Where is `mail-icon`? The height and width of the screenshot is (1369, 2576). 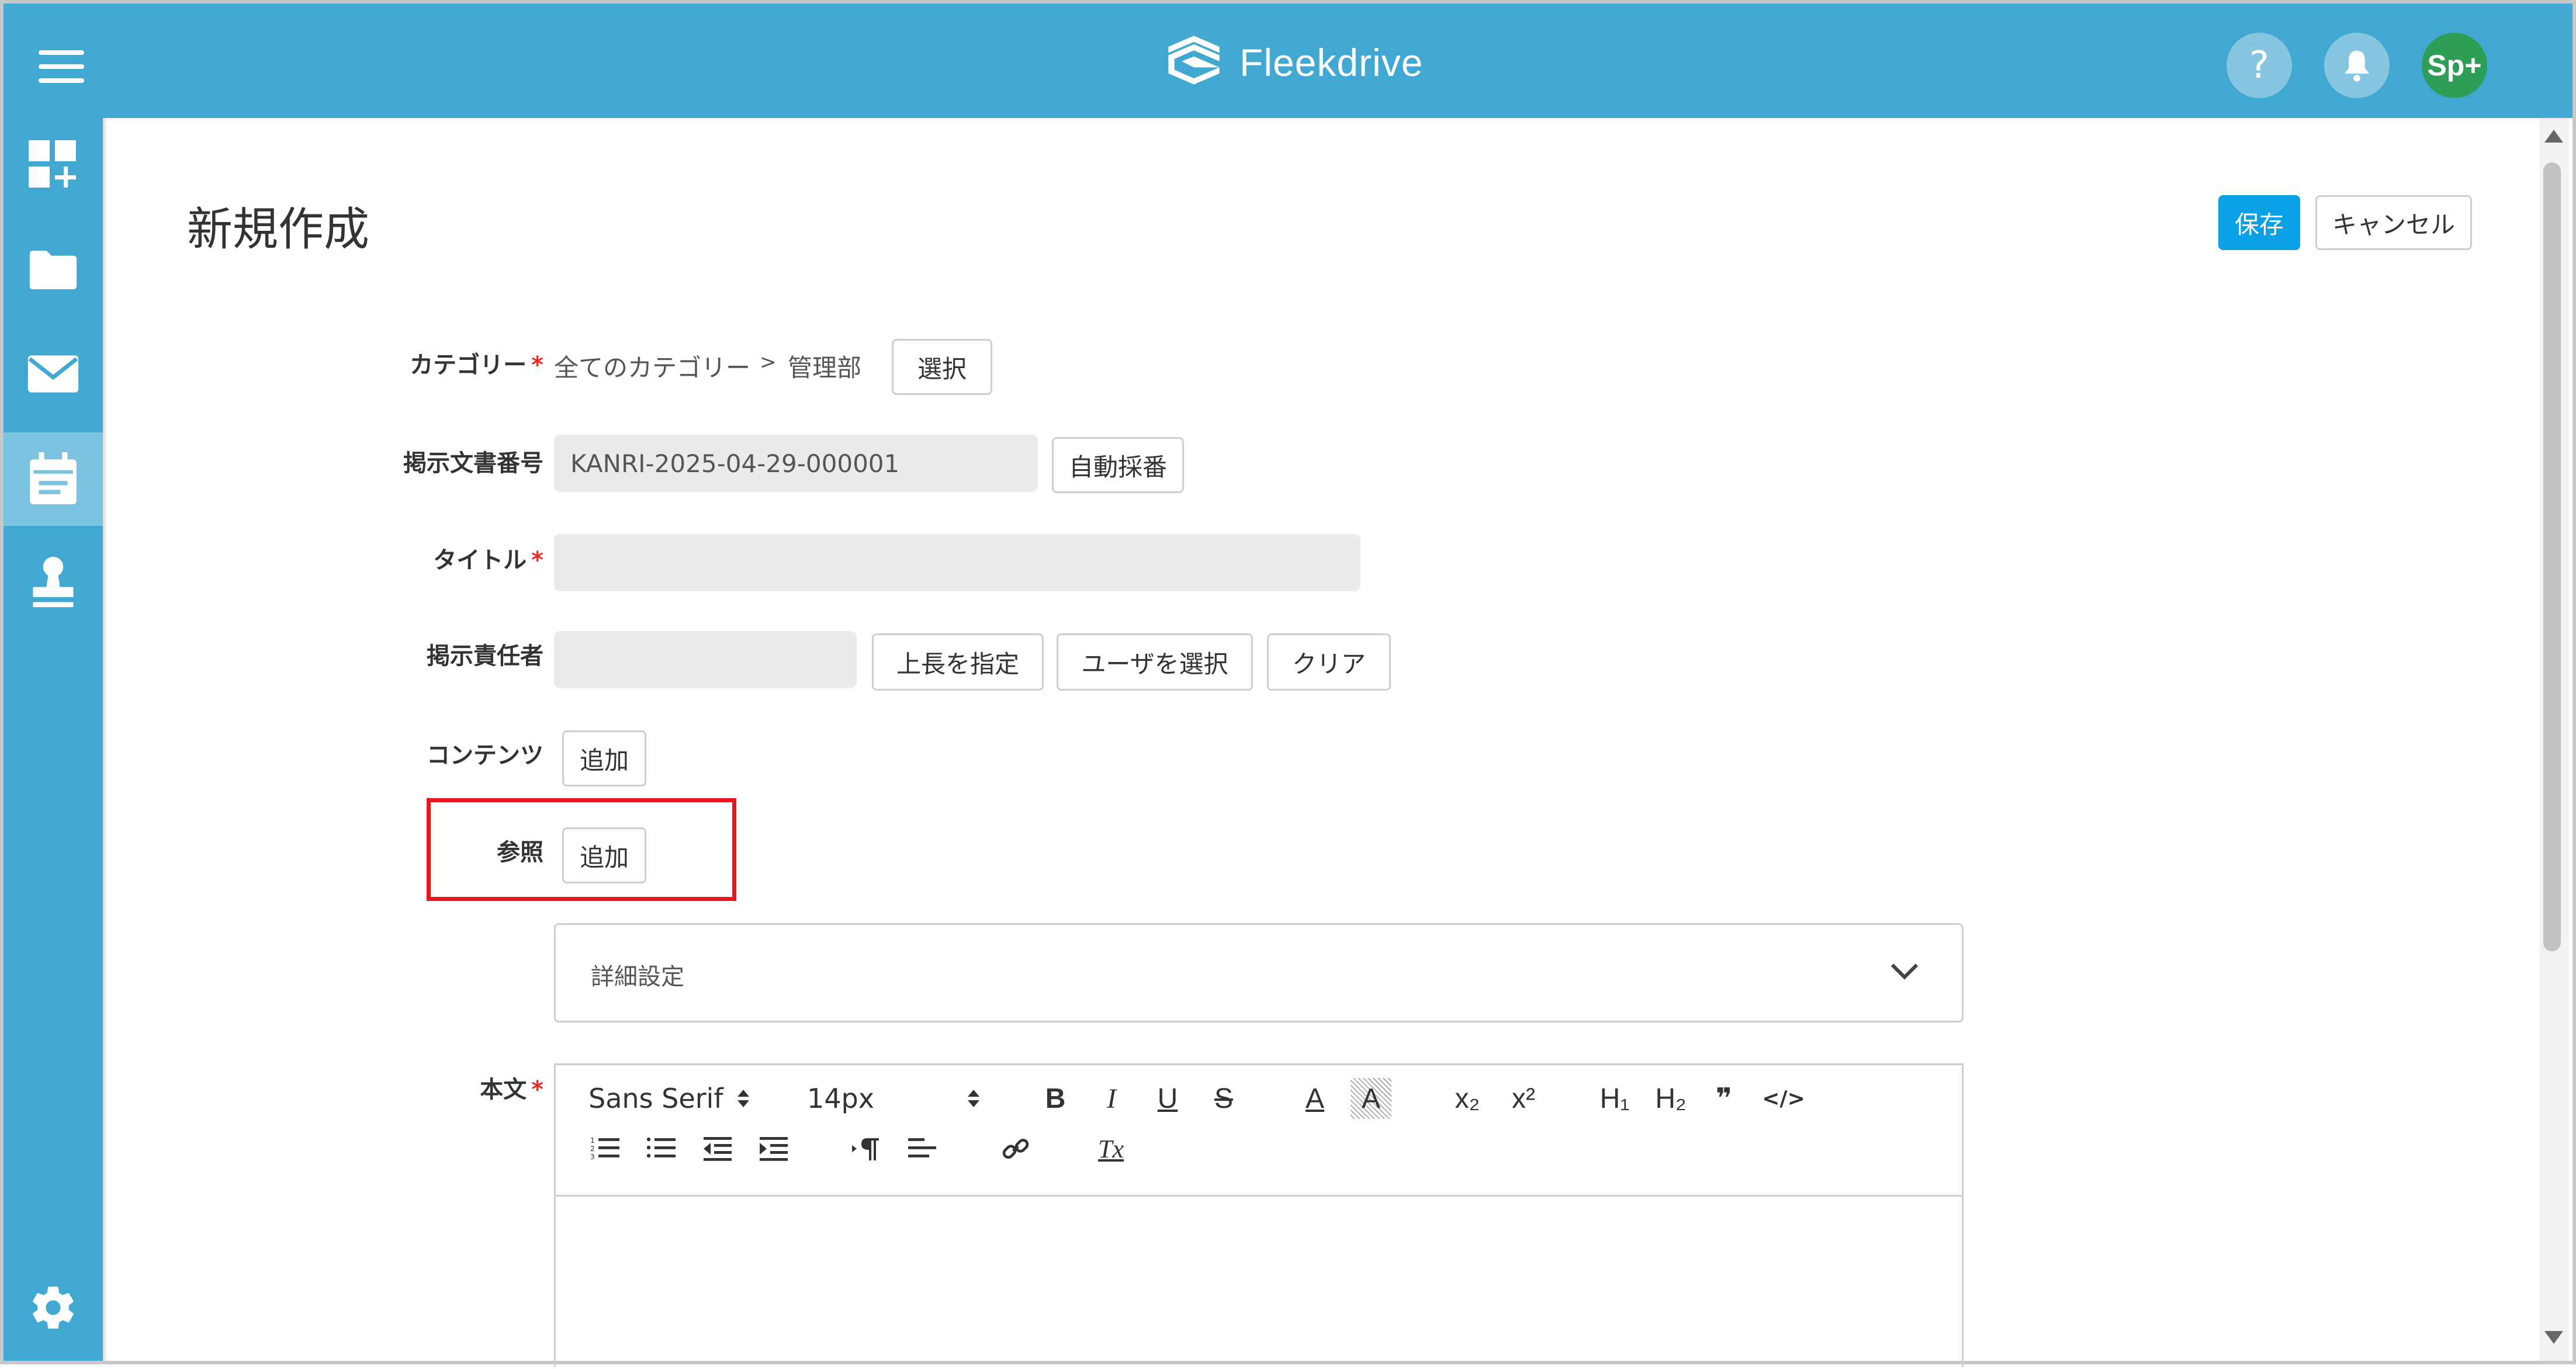
mail-icon is located at coordinates (53, 374).